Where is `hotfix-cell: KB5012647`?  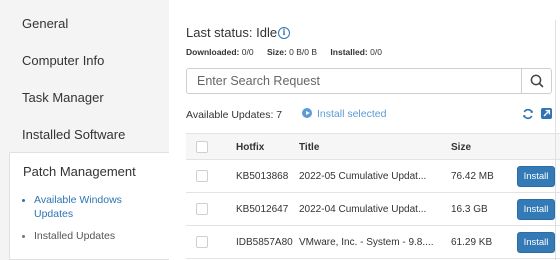 hotfix-cell: KB5012647 is located at coordinates (262, 209).